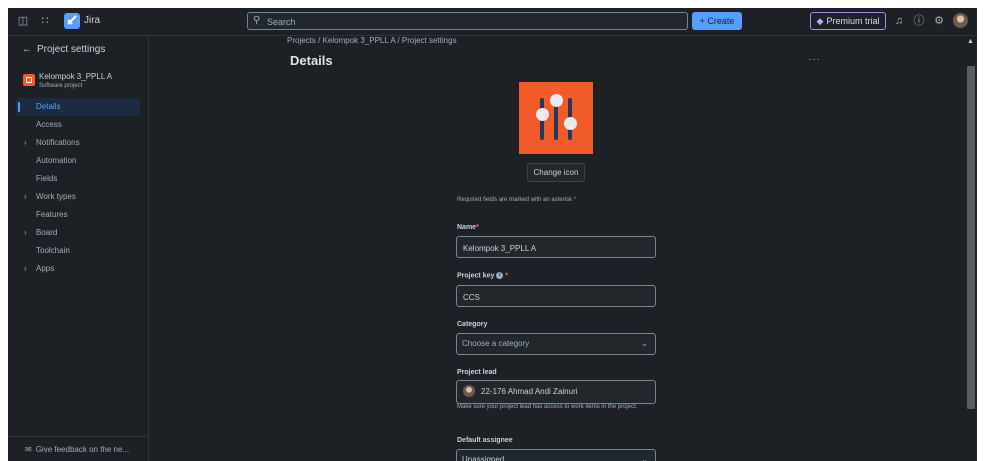 The width and height of the screenshot is (983, 461). I want to click on sidebar-item-label: Details, so click(48, 106).